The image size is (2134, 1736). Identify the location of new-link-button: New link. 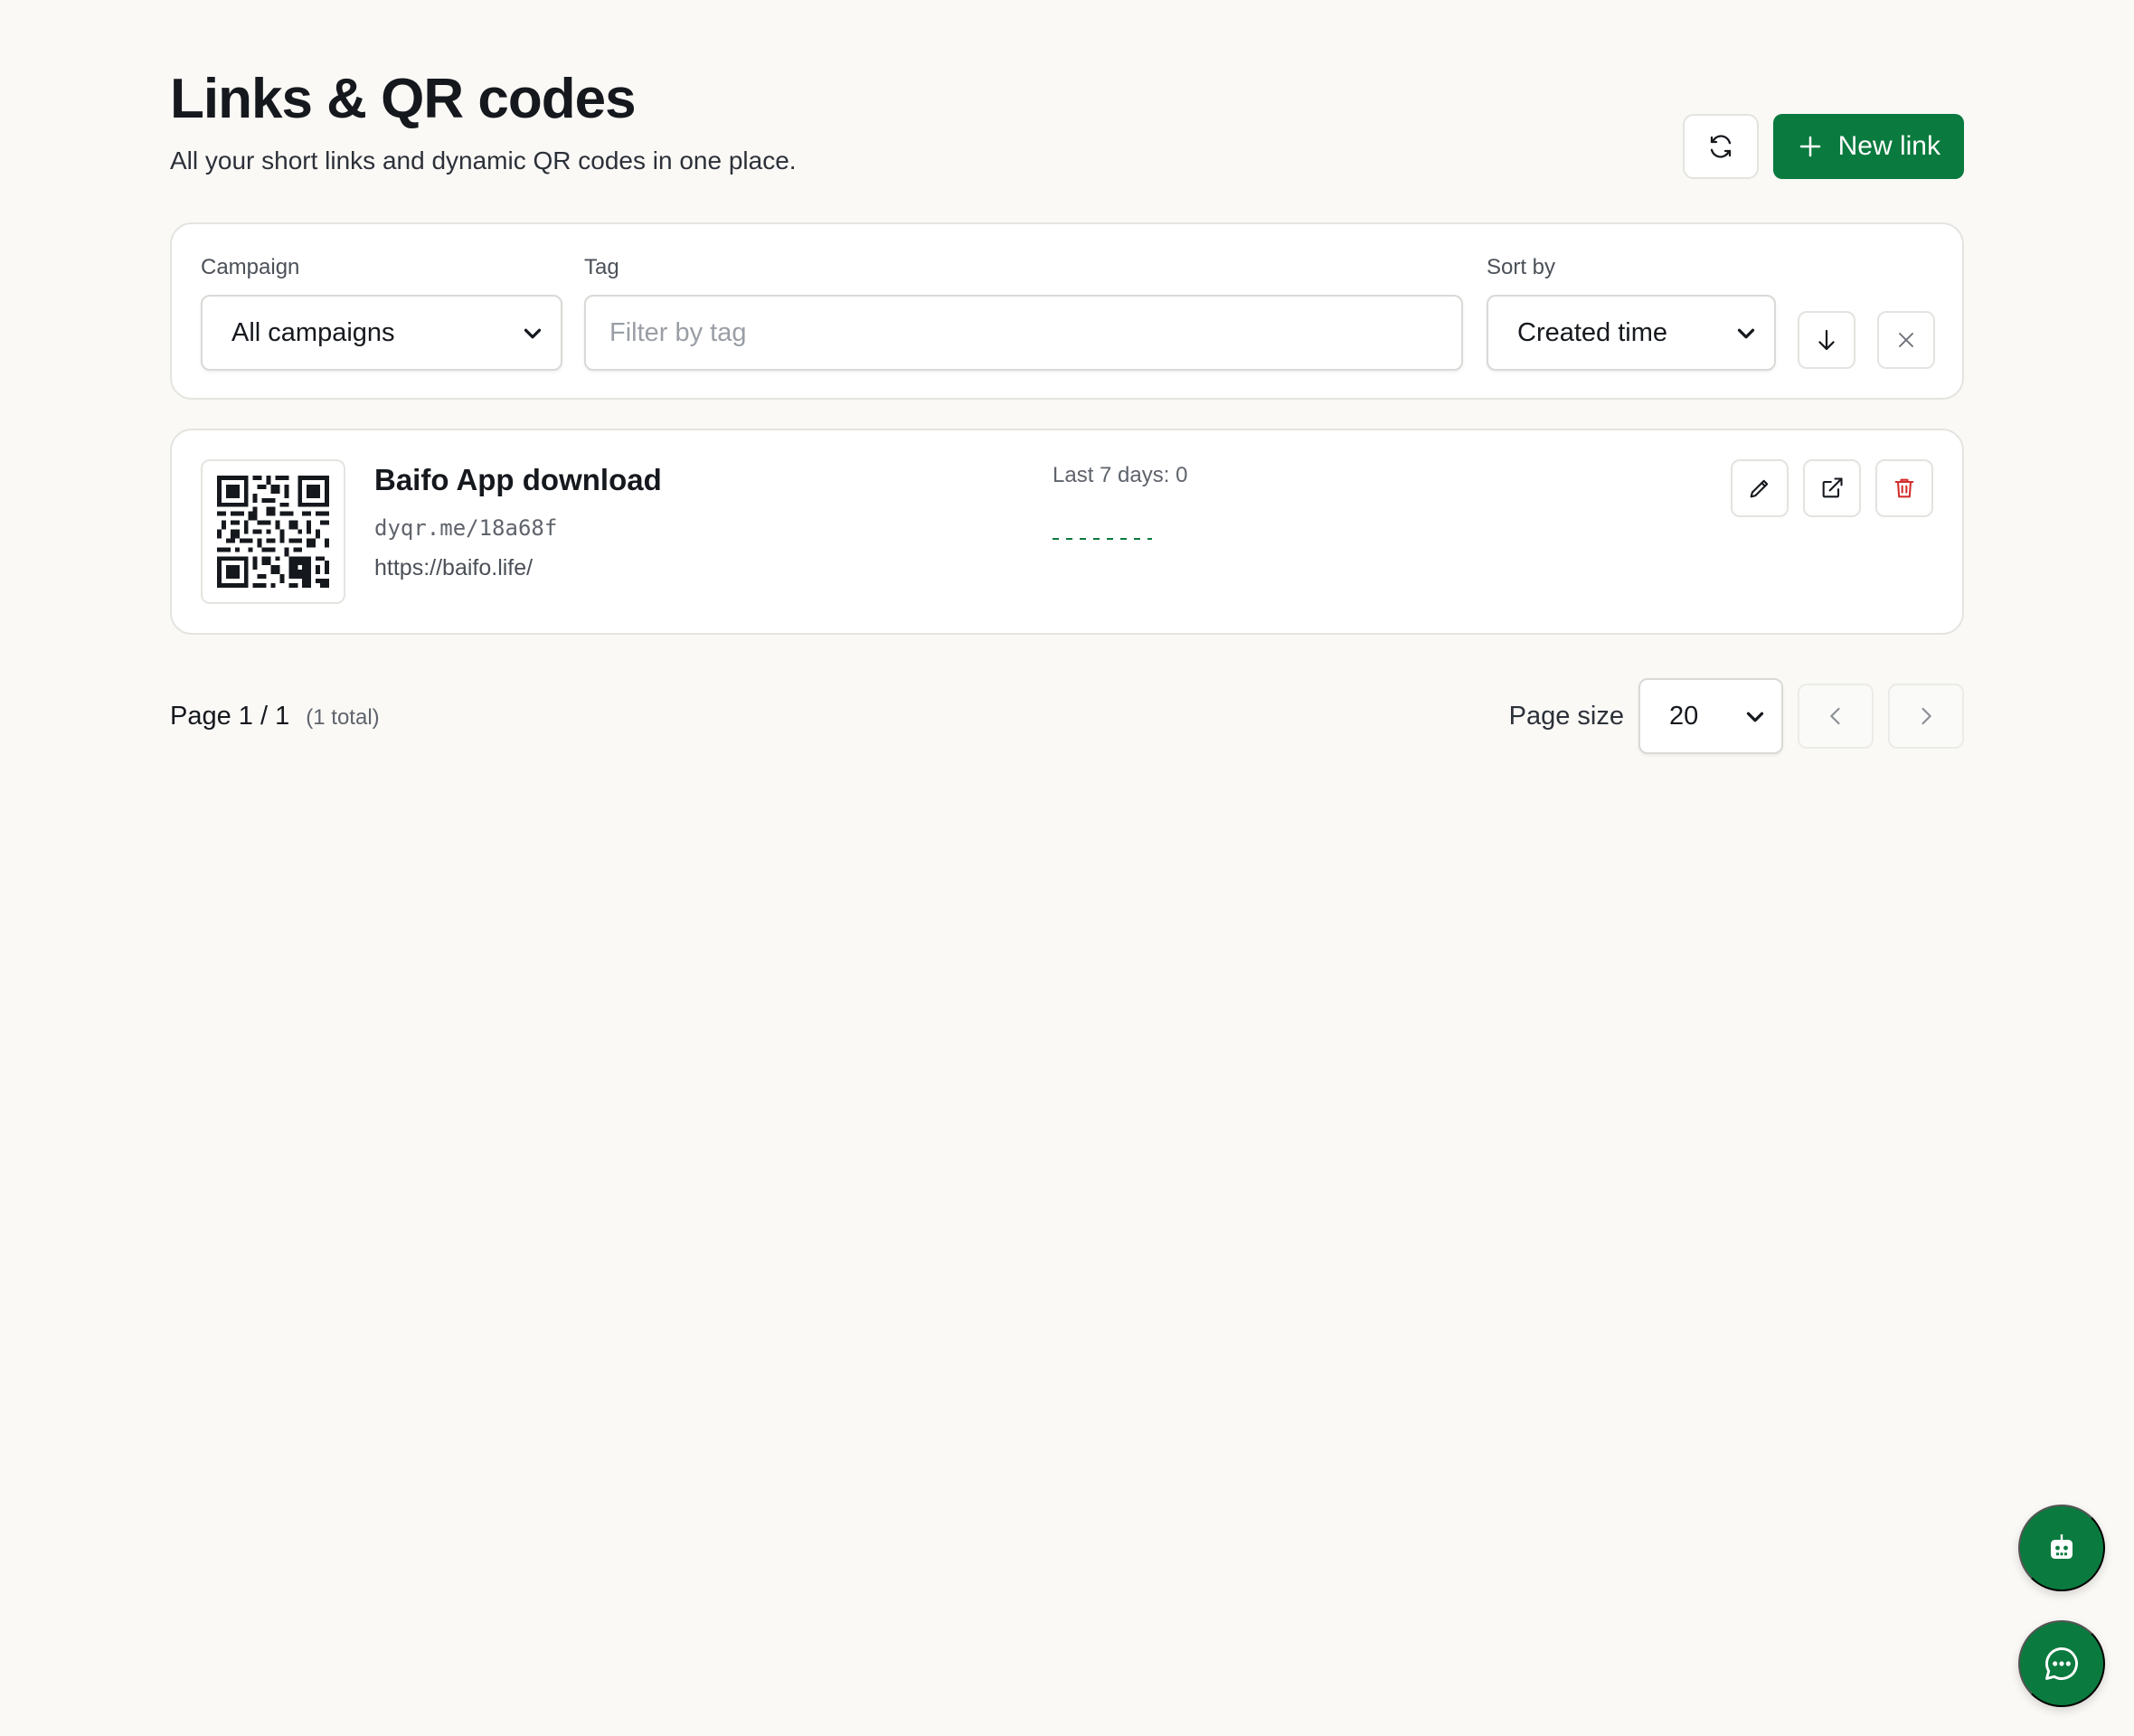
(1868, 147).